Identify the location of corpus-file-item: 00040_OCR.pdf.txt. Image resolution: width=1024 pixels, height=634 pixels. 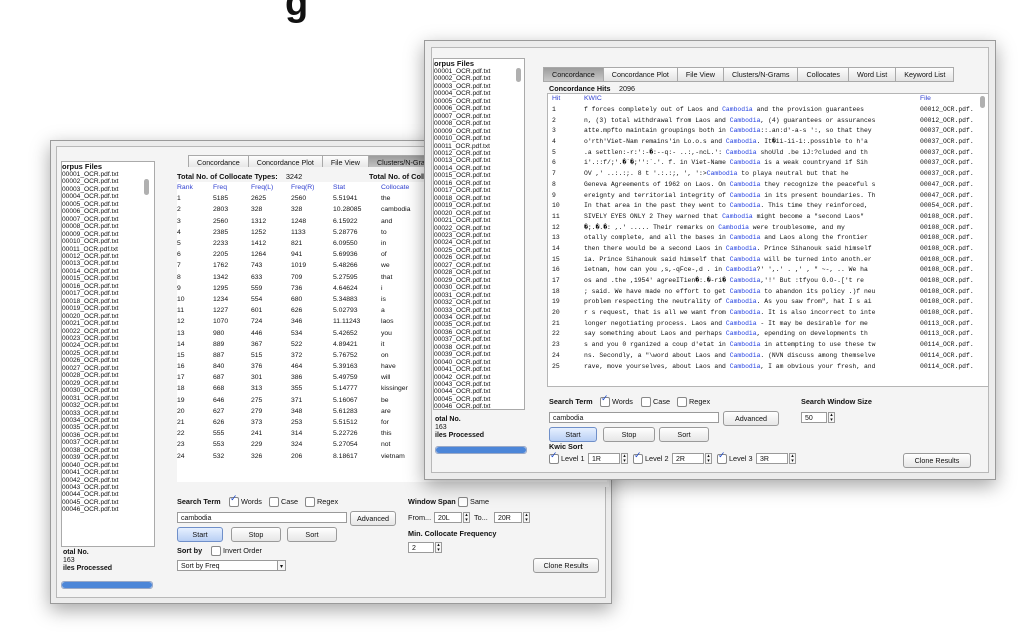
(479, 362).